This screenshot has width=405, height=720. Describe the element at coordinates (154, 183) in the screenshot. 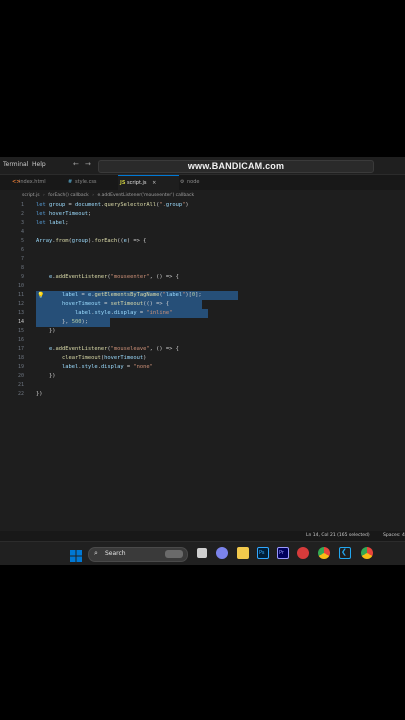

I see `close-icon: ×` at that location.